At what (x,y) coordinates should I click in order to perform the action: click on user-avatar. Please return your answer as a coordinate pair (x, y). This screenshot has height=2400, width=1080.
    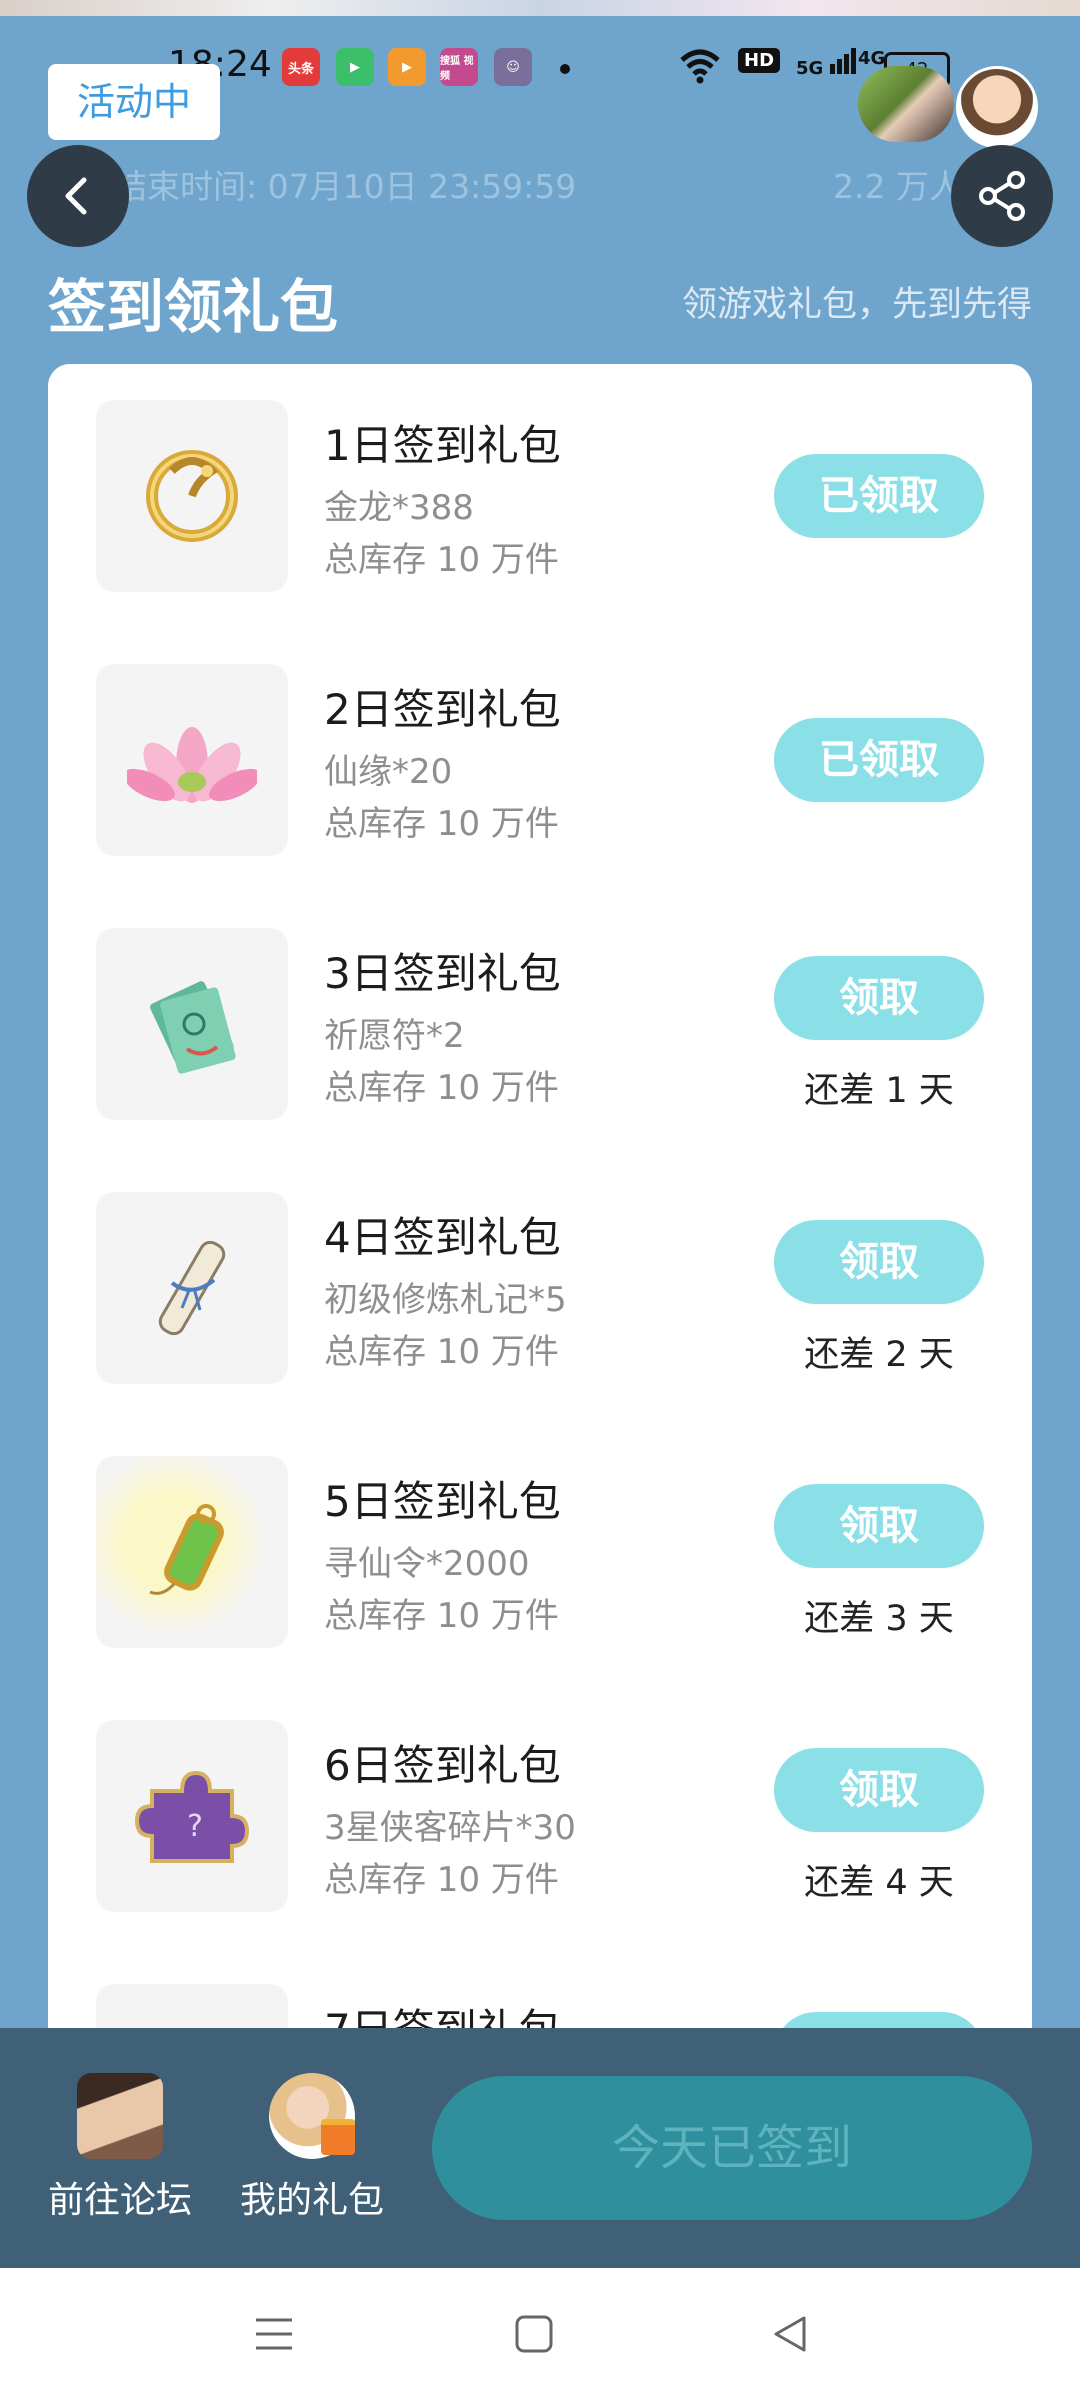
    Looking at the image, I should click on (997, 107).